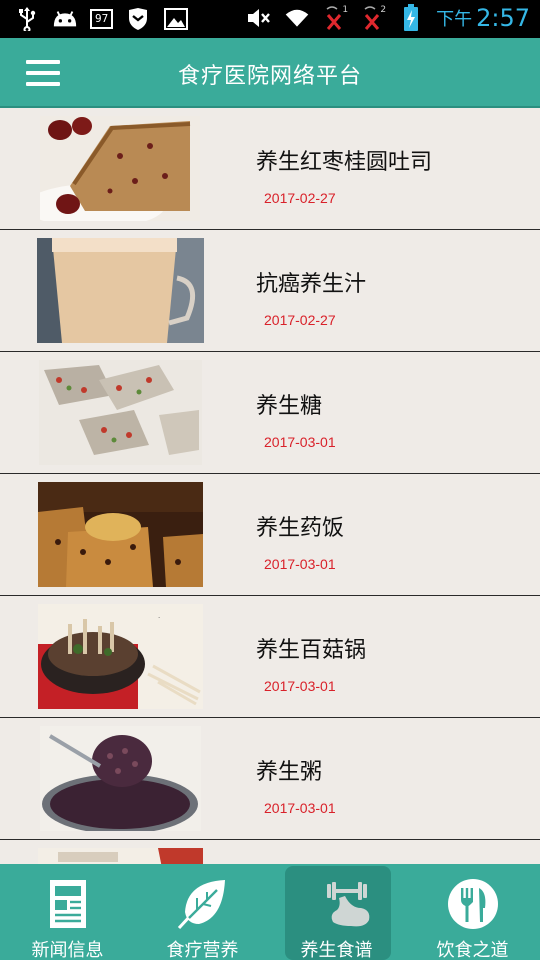 The width and height of the screenshot is (540, 960). I want to click on newspaper-icon, so click(67, 904).